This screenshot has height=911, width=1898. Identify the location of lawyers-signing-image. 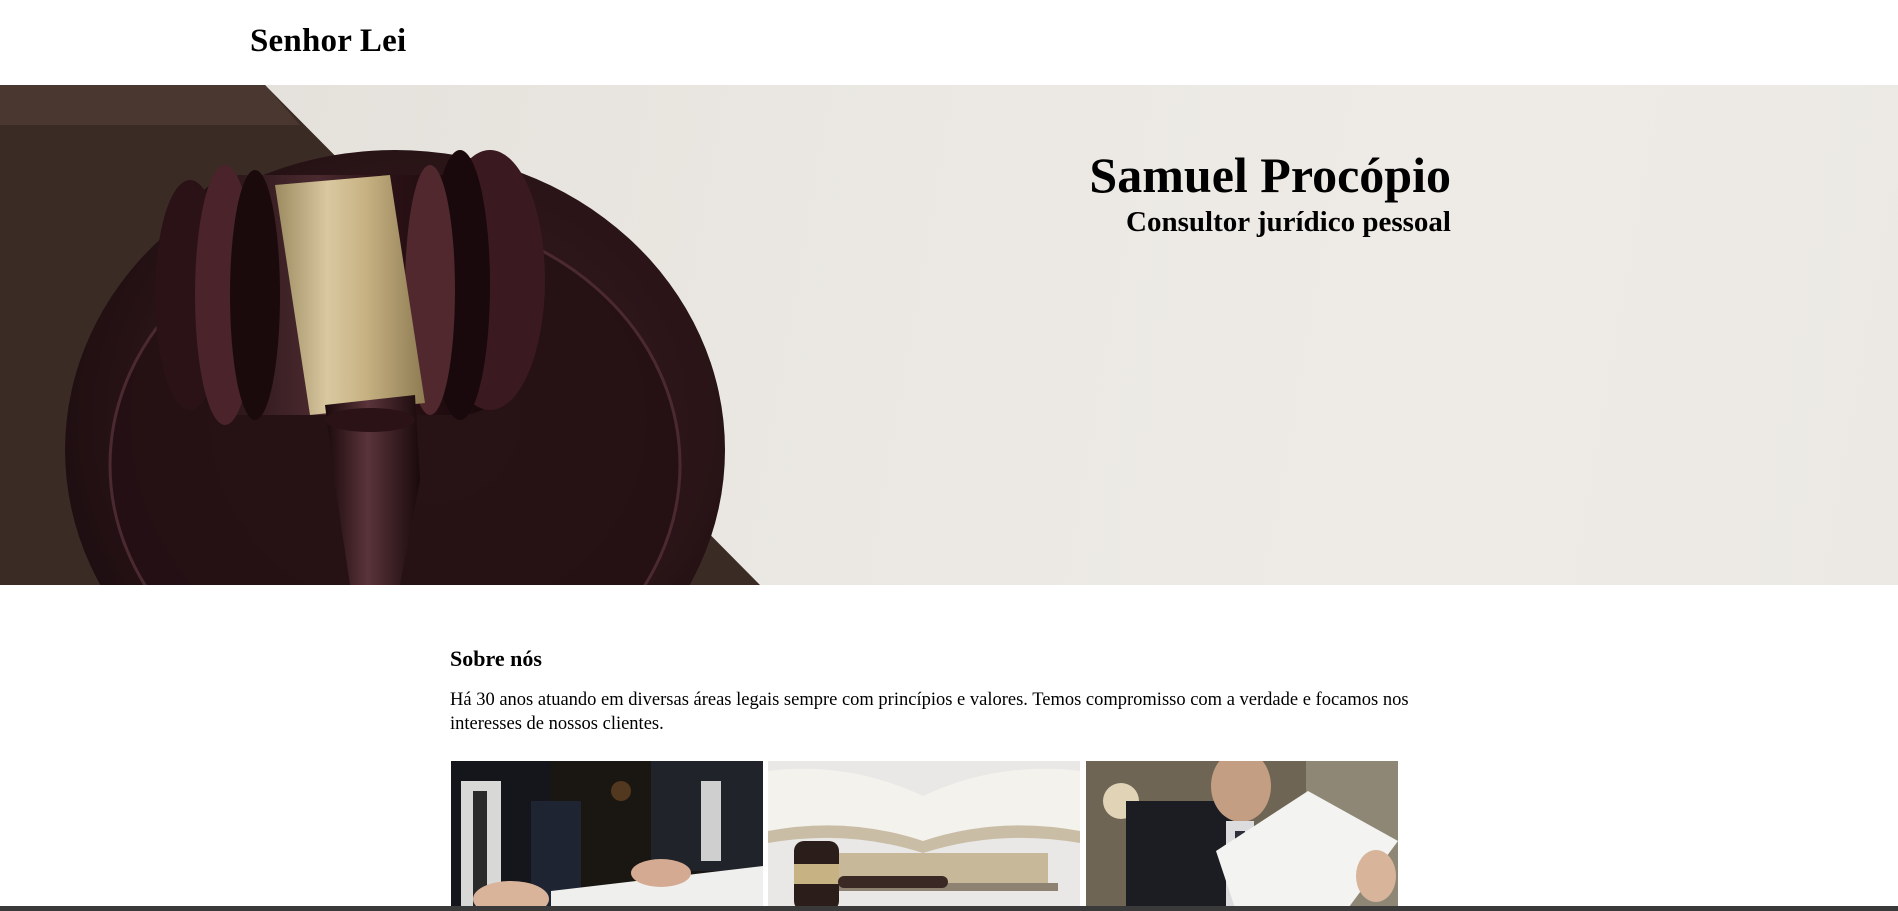
(607, 836).